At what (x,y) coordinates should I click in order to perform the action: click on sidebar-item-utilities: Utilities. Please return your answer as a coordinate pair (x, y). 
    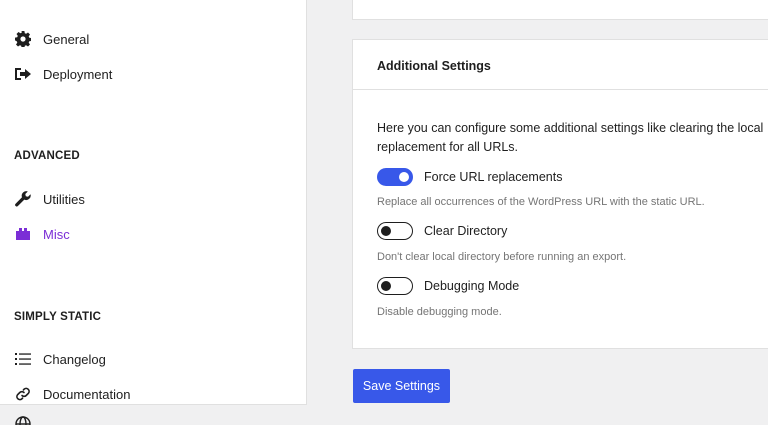
    Looking at the image, I should click on (49, 199).